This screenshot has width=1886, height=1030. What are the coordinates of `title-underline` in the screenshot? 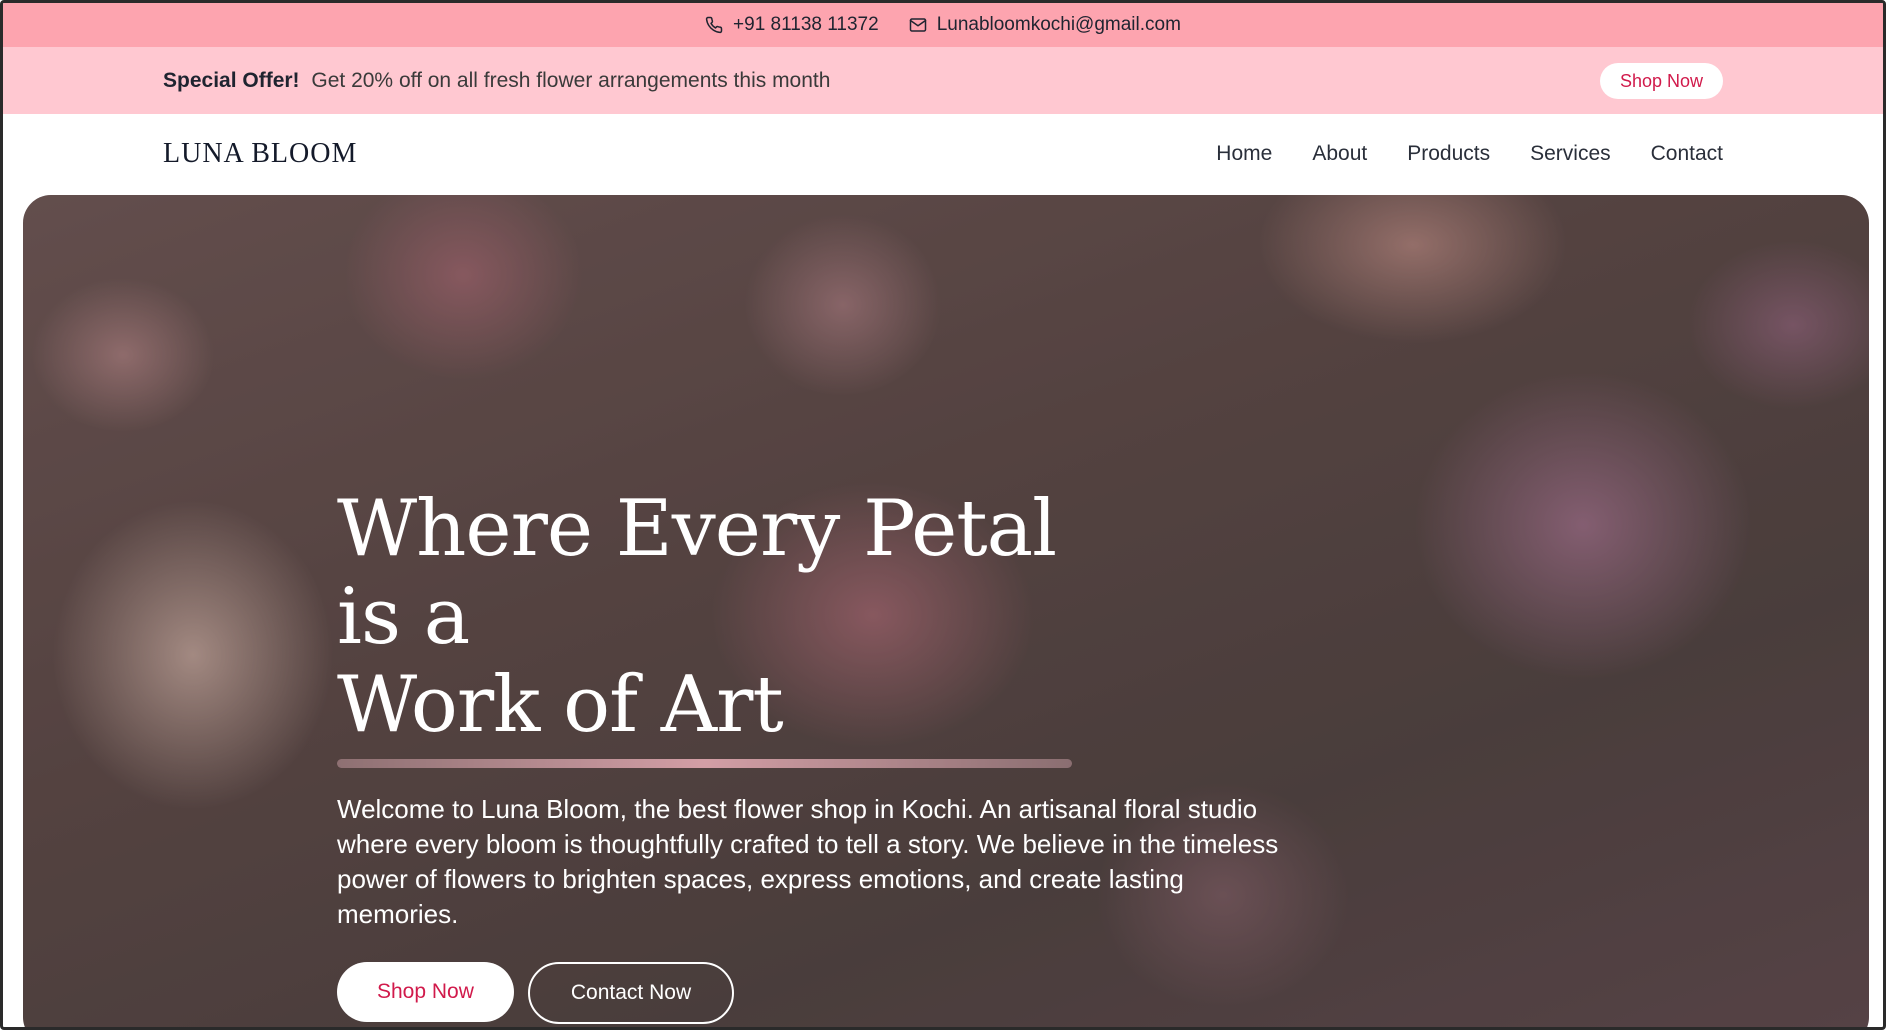 It's located at (704, 763).